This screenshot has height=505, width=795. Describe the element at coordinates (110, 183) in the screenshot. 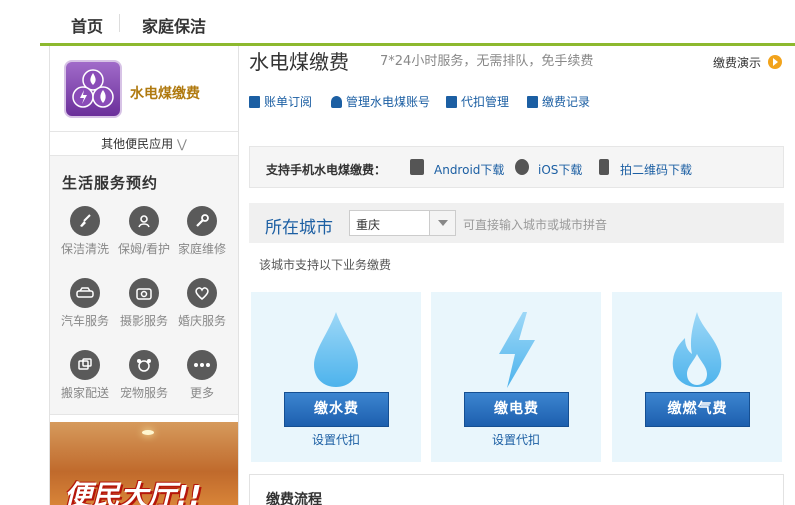

I see `service-section-title: 生活服务预约` at that location.